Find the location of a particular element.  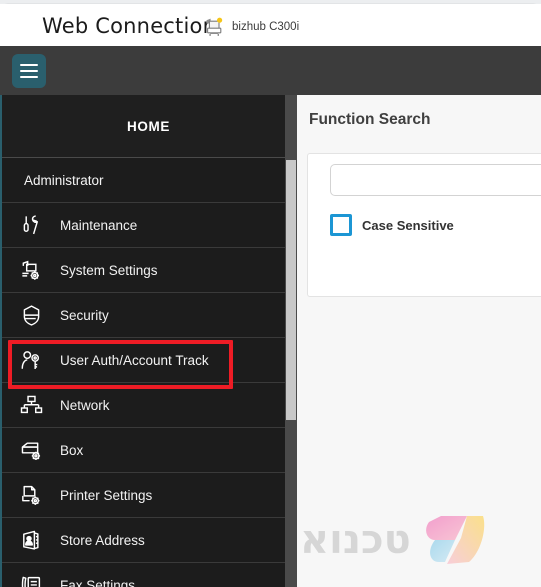

brand-header: Web Connection bizhub C300i is located at coordinates (270, 25).